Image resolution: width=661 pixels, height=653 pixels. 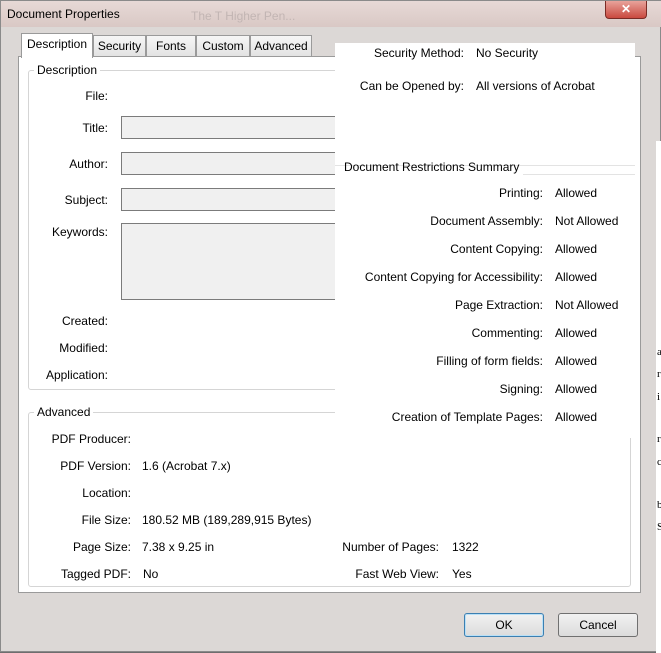 I want to click on printing-label: Printing:, so click(x=520, y=193).